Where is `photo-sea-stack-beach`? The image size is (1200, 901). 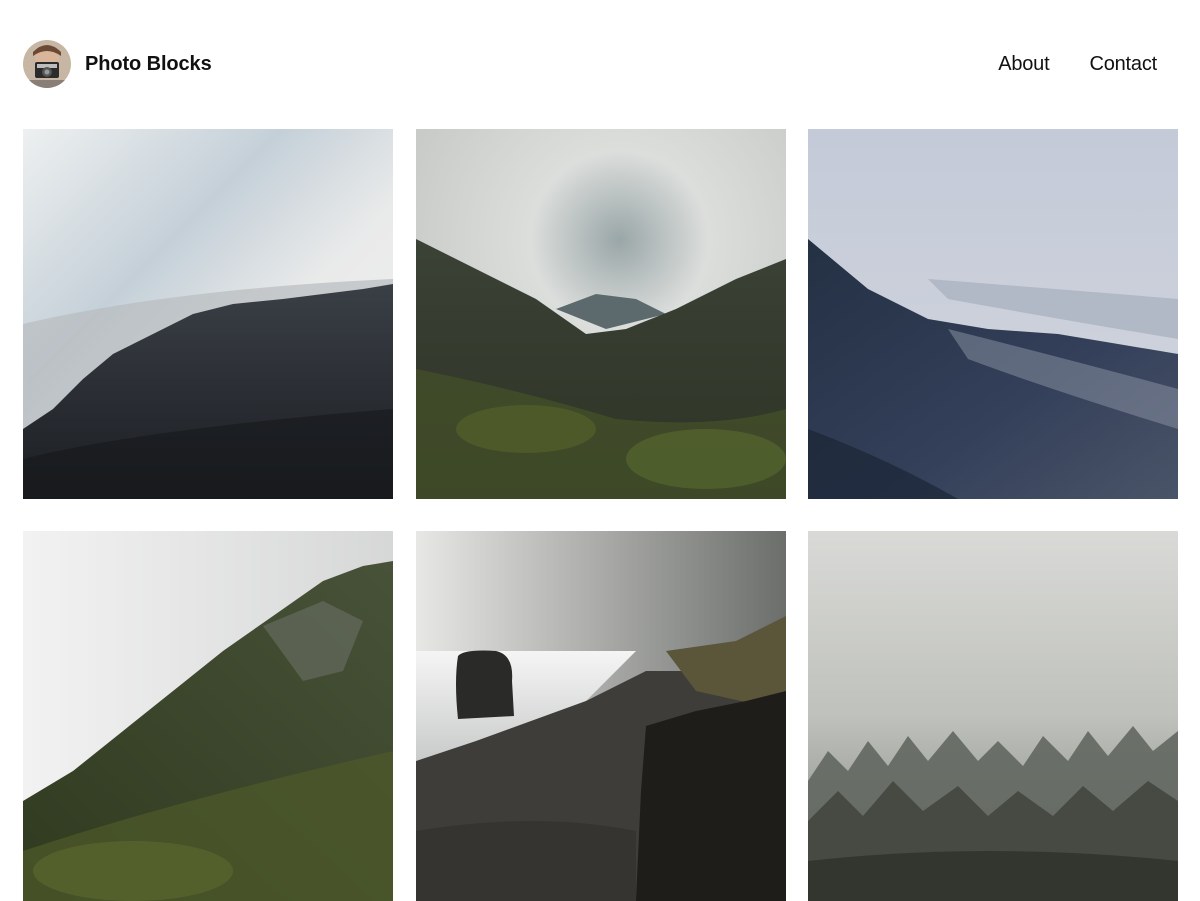 photo-sea-stack-beach is located at coordinates (600, 716).